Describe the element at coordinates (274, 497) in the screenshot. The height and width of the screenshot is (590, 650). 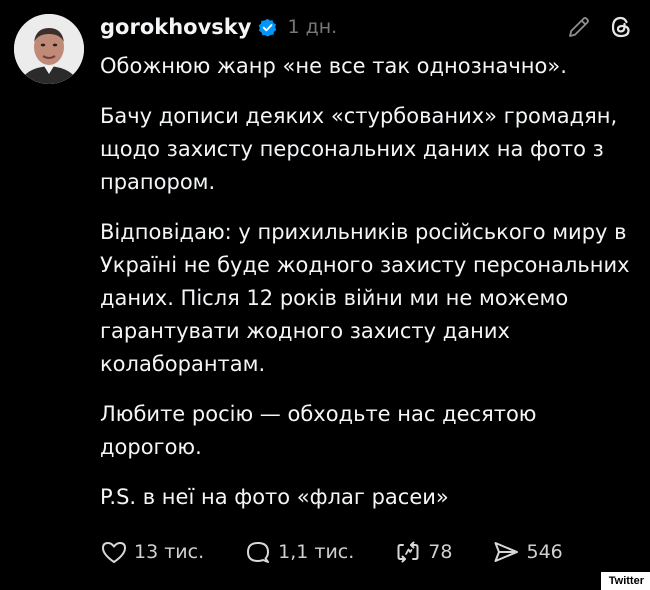
I see `post-paragraph: P.S. в неї на фото «флаг расеи»` at that location.